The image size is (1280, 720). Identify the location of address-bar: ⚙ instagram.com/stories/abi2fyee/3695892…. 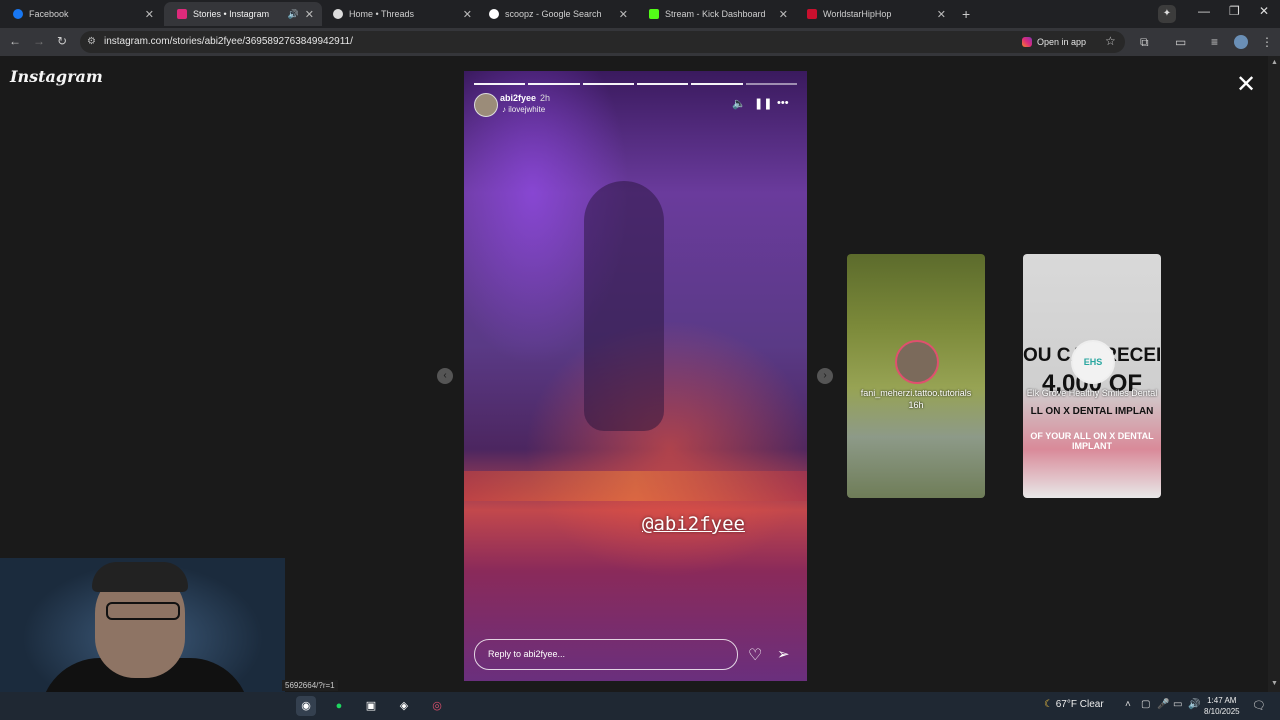
(602, 42).